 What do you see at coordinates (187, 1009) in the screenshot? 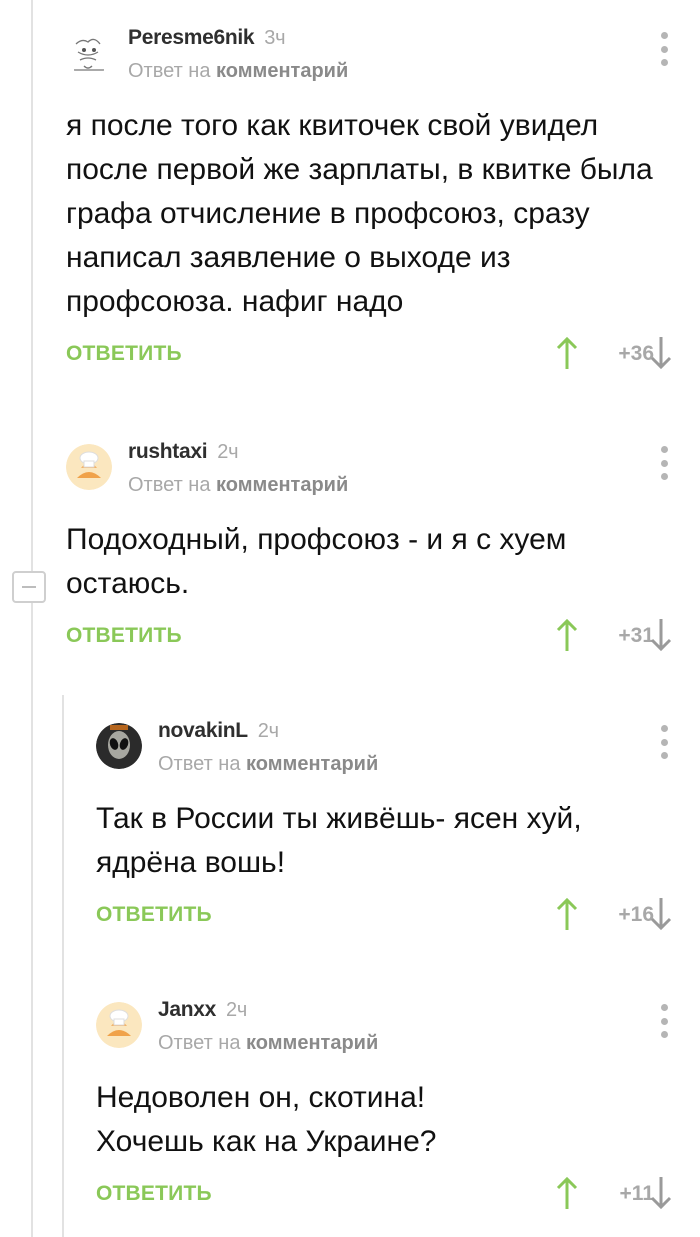
I see `author-name: Janxx` at bounding box center [187, 1009].